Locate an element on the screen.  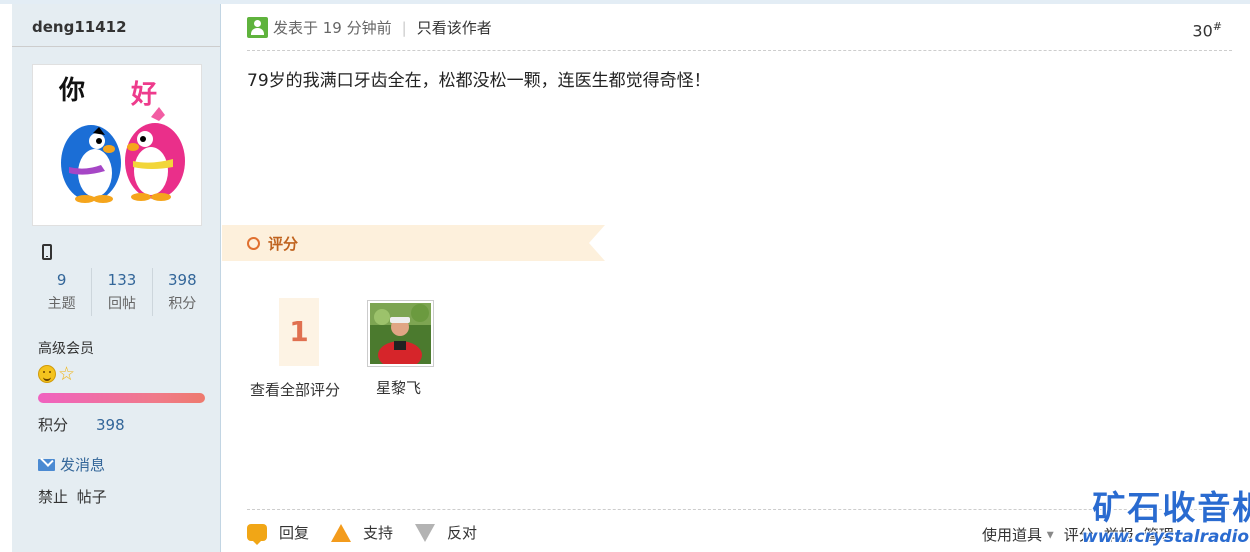
posted-time: 发表于 19 分钟前 is located at coordinates (332, 28).